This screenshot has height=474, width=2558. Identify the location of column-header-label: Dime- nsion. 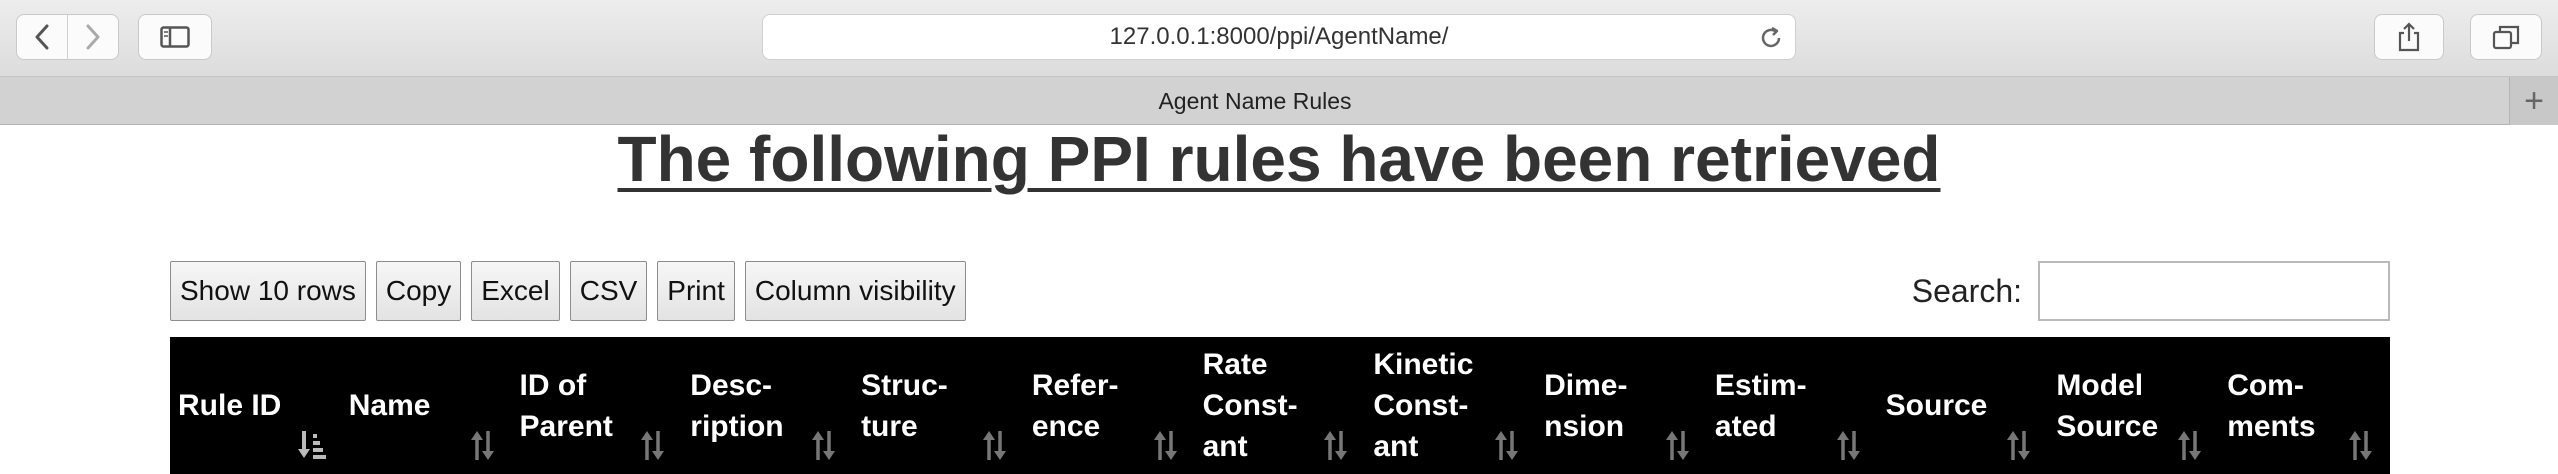
(1586, 405).